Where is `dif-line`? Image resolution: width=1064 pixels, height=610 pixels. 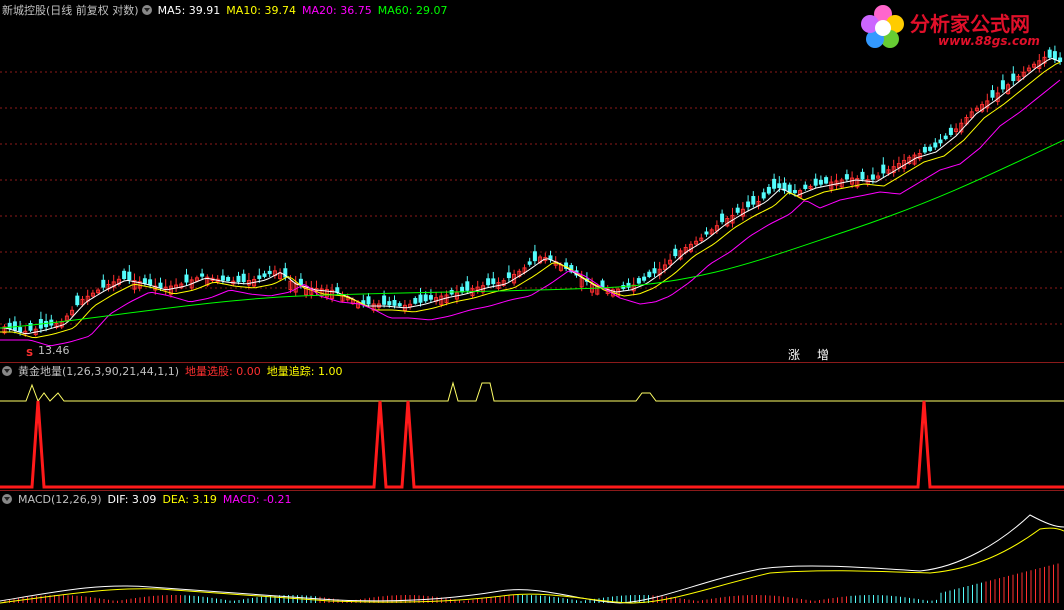 dif-line is located at coordinates (532, 559).